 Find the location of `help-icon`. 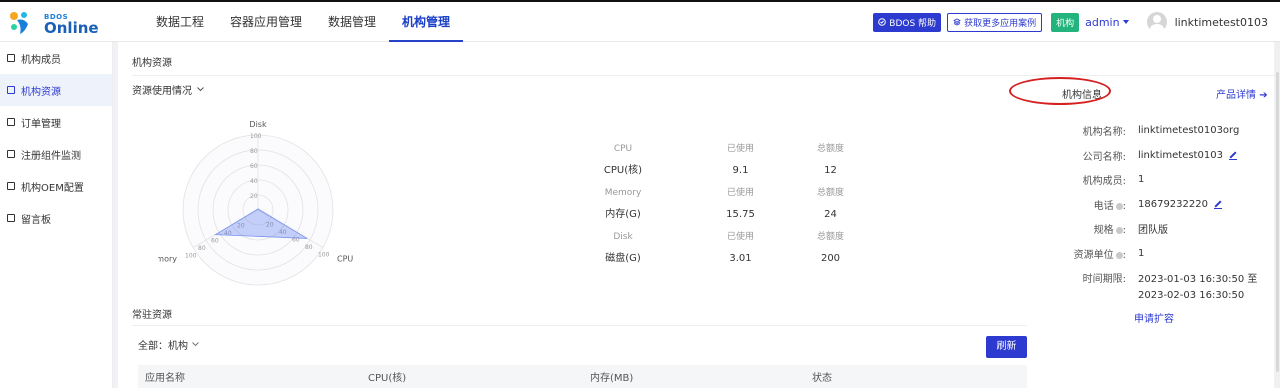

help-icon is located at coordinates (882, 22).